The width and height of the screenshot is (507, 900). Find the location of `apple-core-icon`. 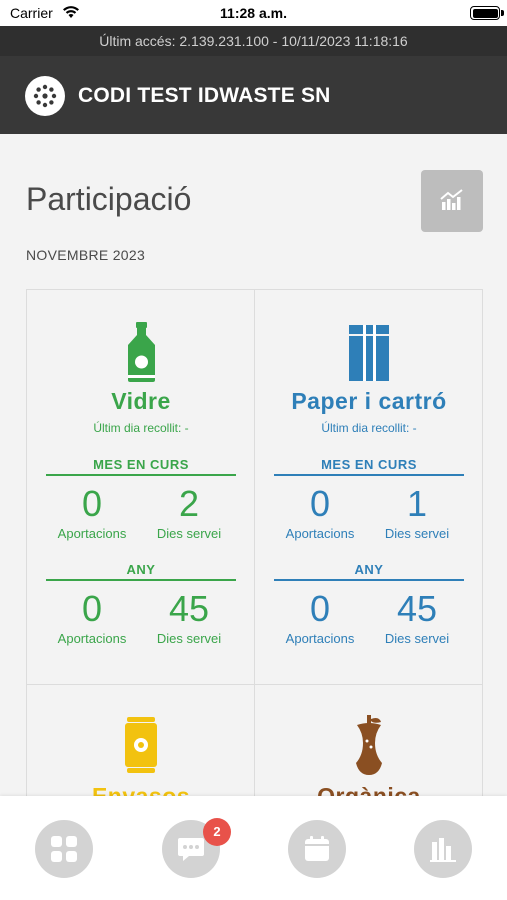

apple-core-icon is located at coordinates (368, 746).